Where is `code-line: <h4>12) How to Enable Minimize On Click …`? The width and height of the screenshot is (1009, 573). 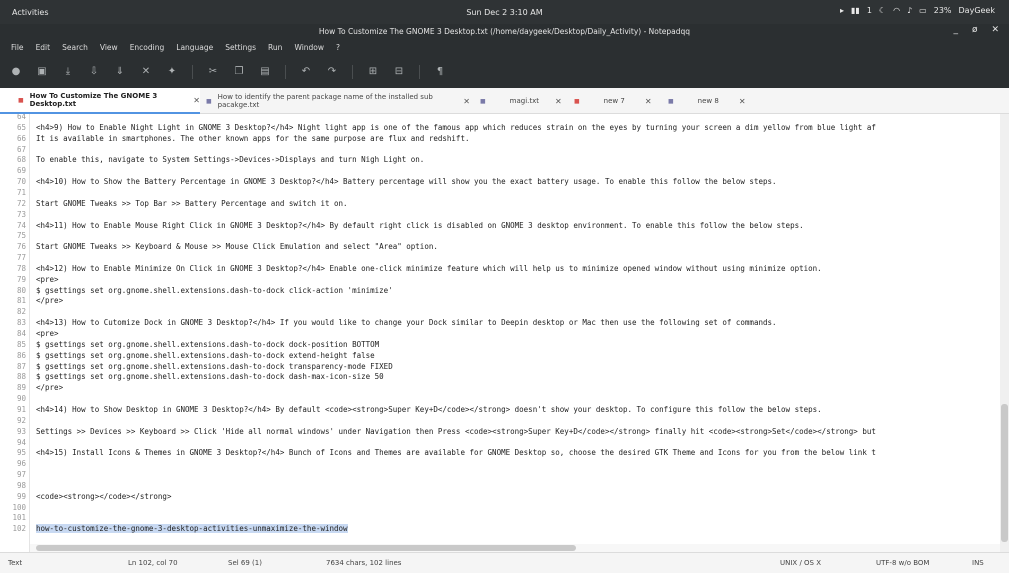 code-line: <h4>12) How to Enable Minimize On Click … is located at coordinates (429, 268).